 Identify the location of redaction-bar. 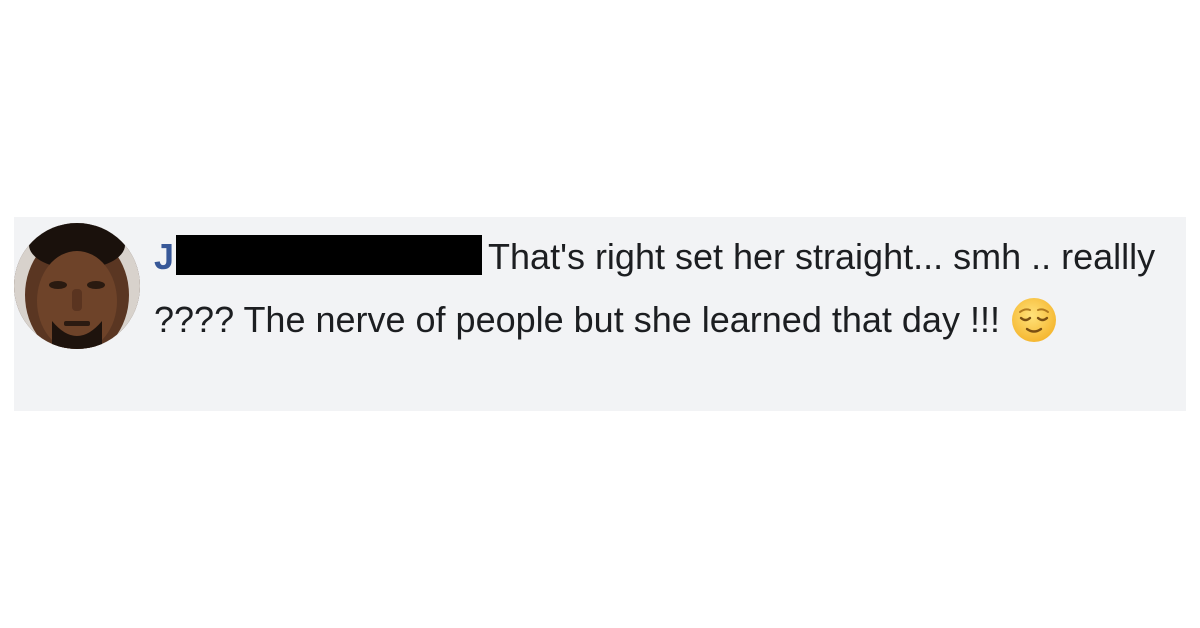
(329, 255).